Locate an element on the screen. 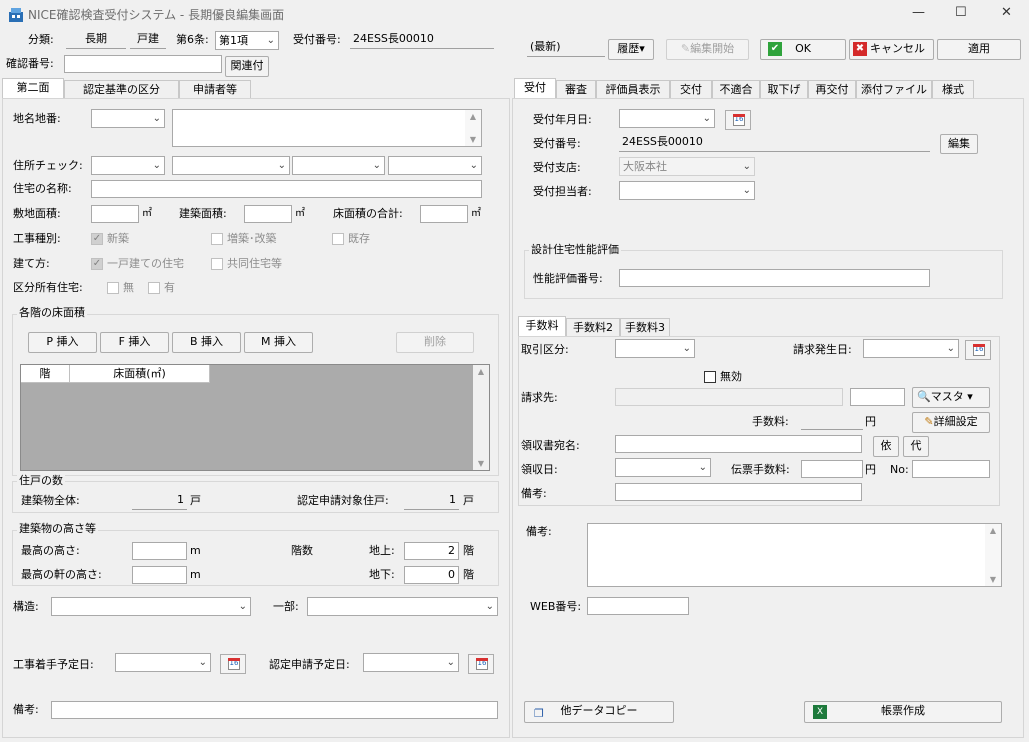  jusho-select-1: ⌄ is located at coordinates (128, 165).